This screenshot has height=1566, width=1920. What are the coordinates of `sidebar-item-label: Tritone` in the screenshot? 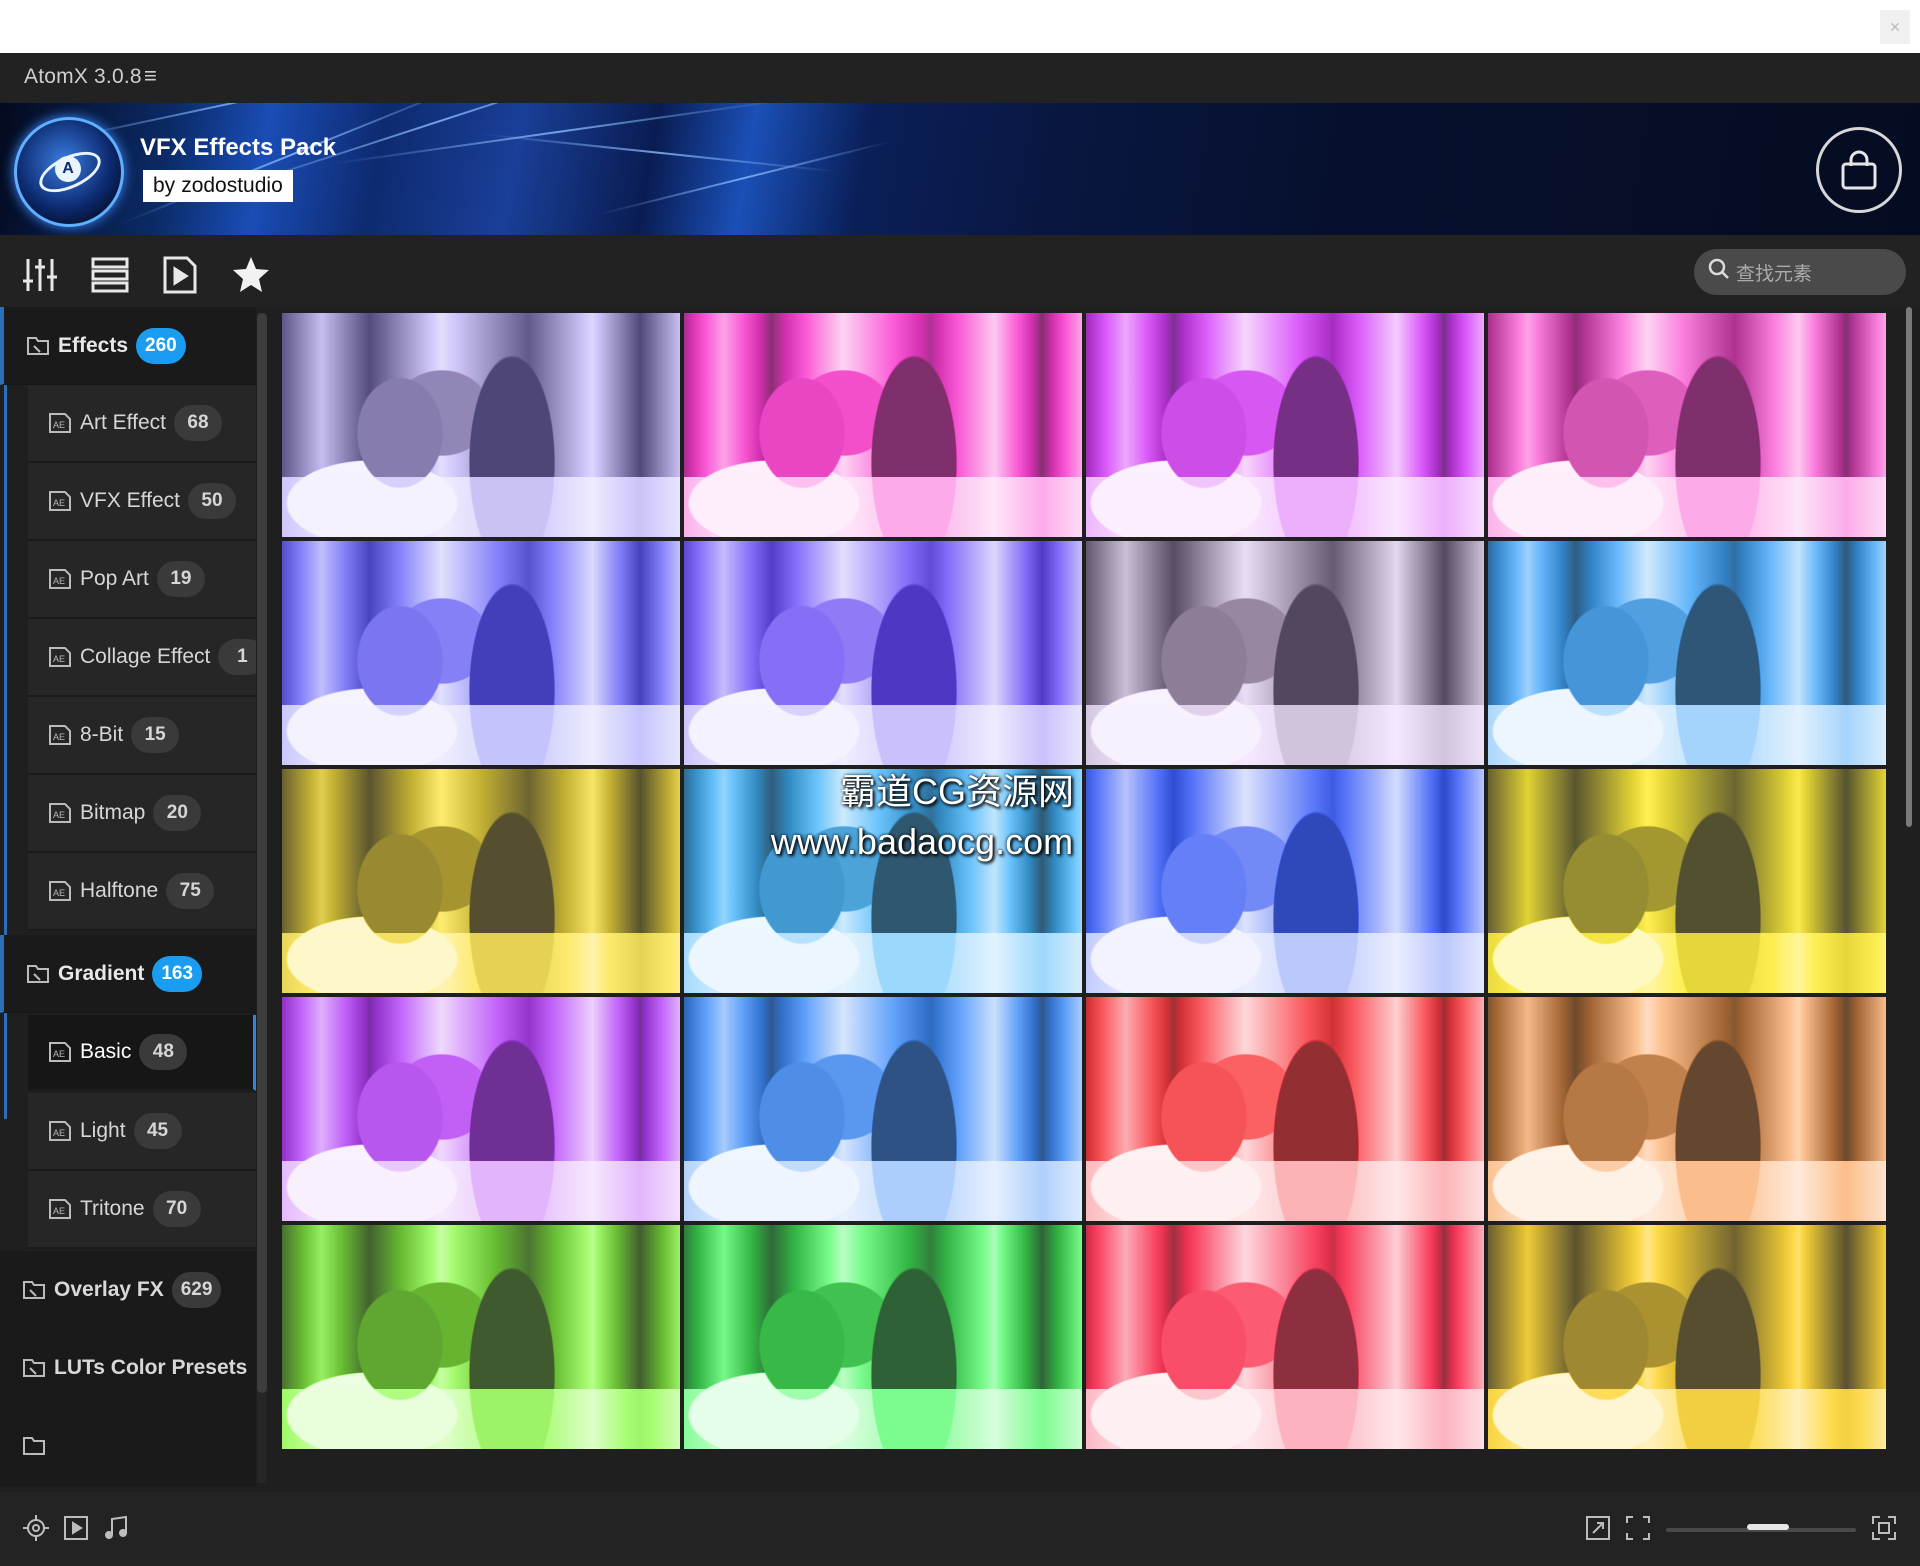 It's located at (112, 1208).